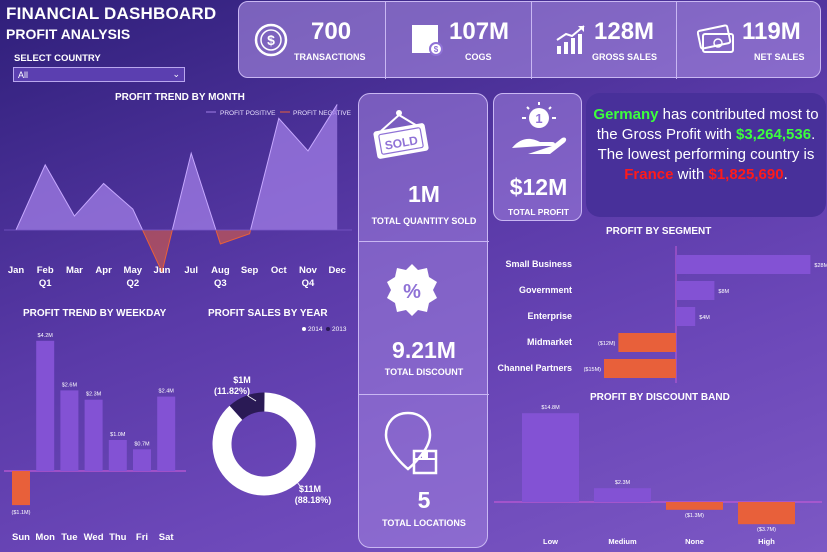  Describe the element at coordinates (99, 74) in the screenshot. I see `country-select: All ⌄` at that location.